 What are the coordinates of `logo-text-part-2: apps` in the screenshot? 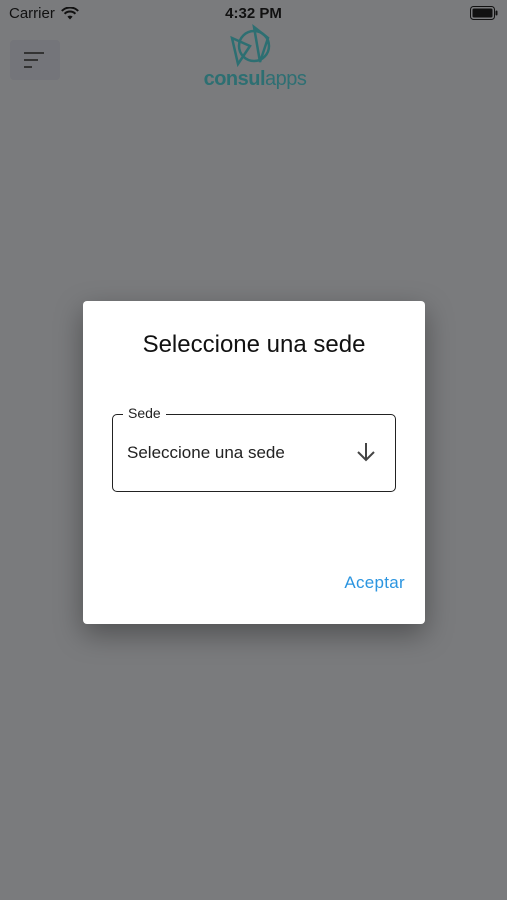 It's located at (286, 79).